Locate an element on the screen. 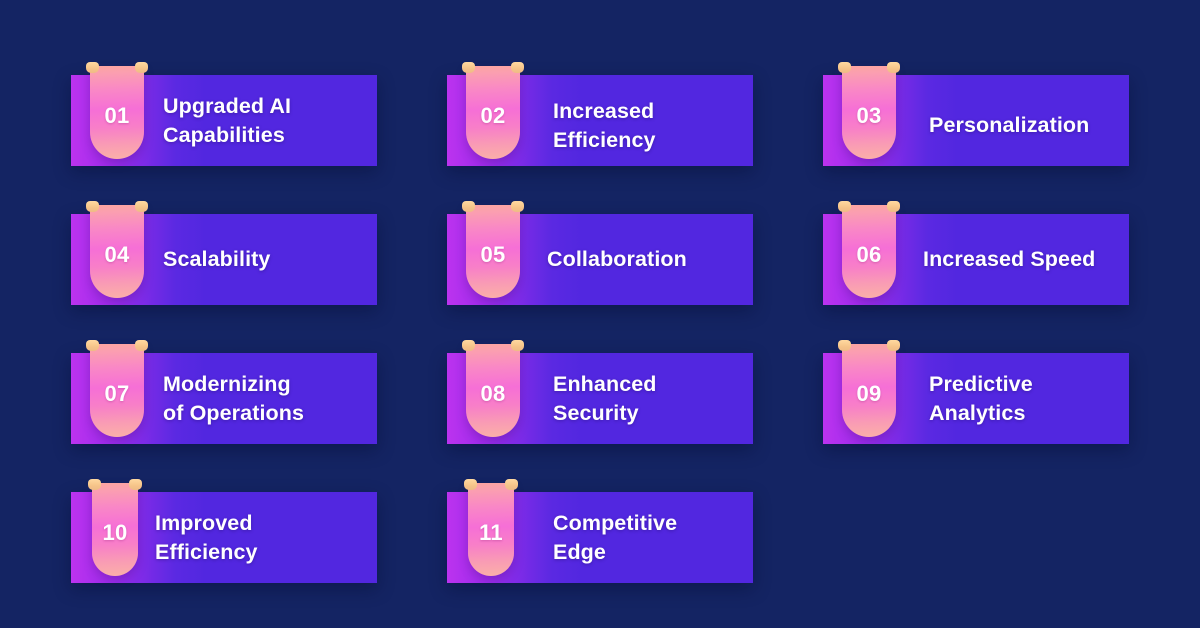  benefit-label: Collaboration is located at coordinates (617, 259).